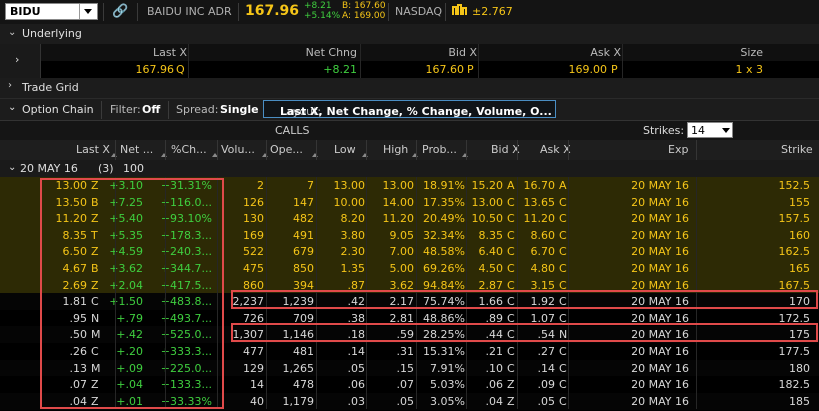  I want to click on cell-bid: 15.20, so click(488, 185).